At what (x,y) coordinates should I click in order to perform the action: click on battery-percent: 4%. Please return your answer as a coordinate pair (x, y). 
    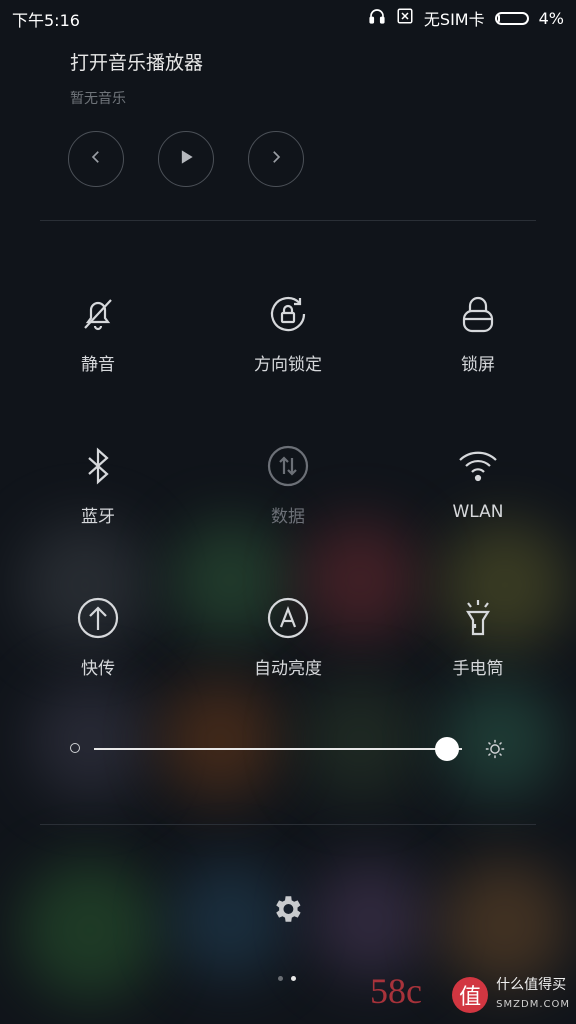
    Looking at the image, I should click on (551, 18).